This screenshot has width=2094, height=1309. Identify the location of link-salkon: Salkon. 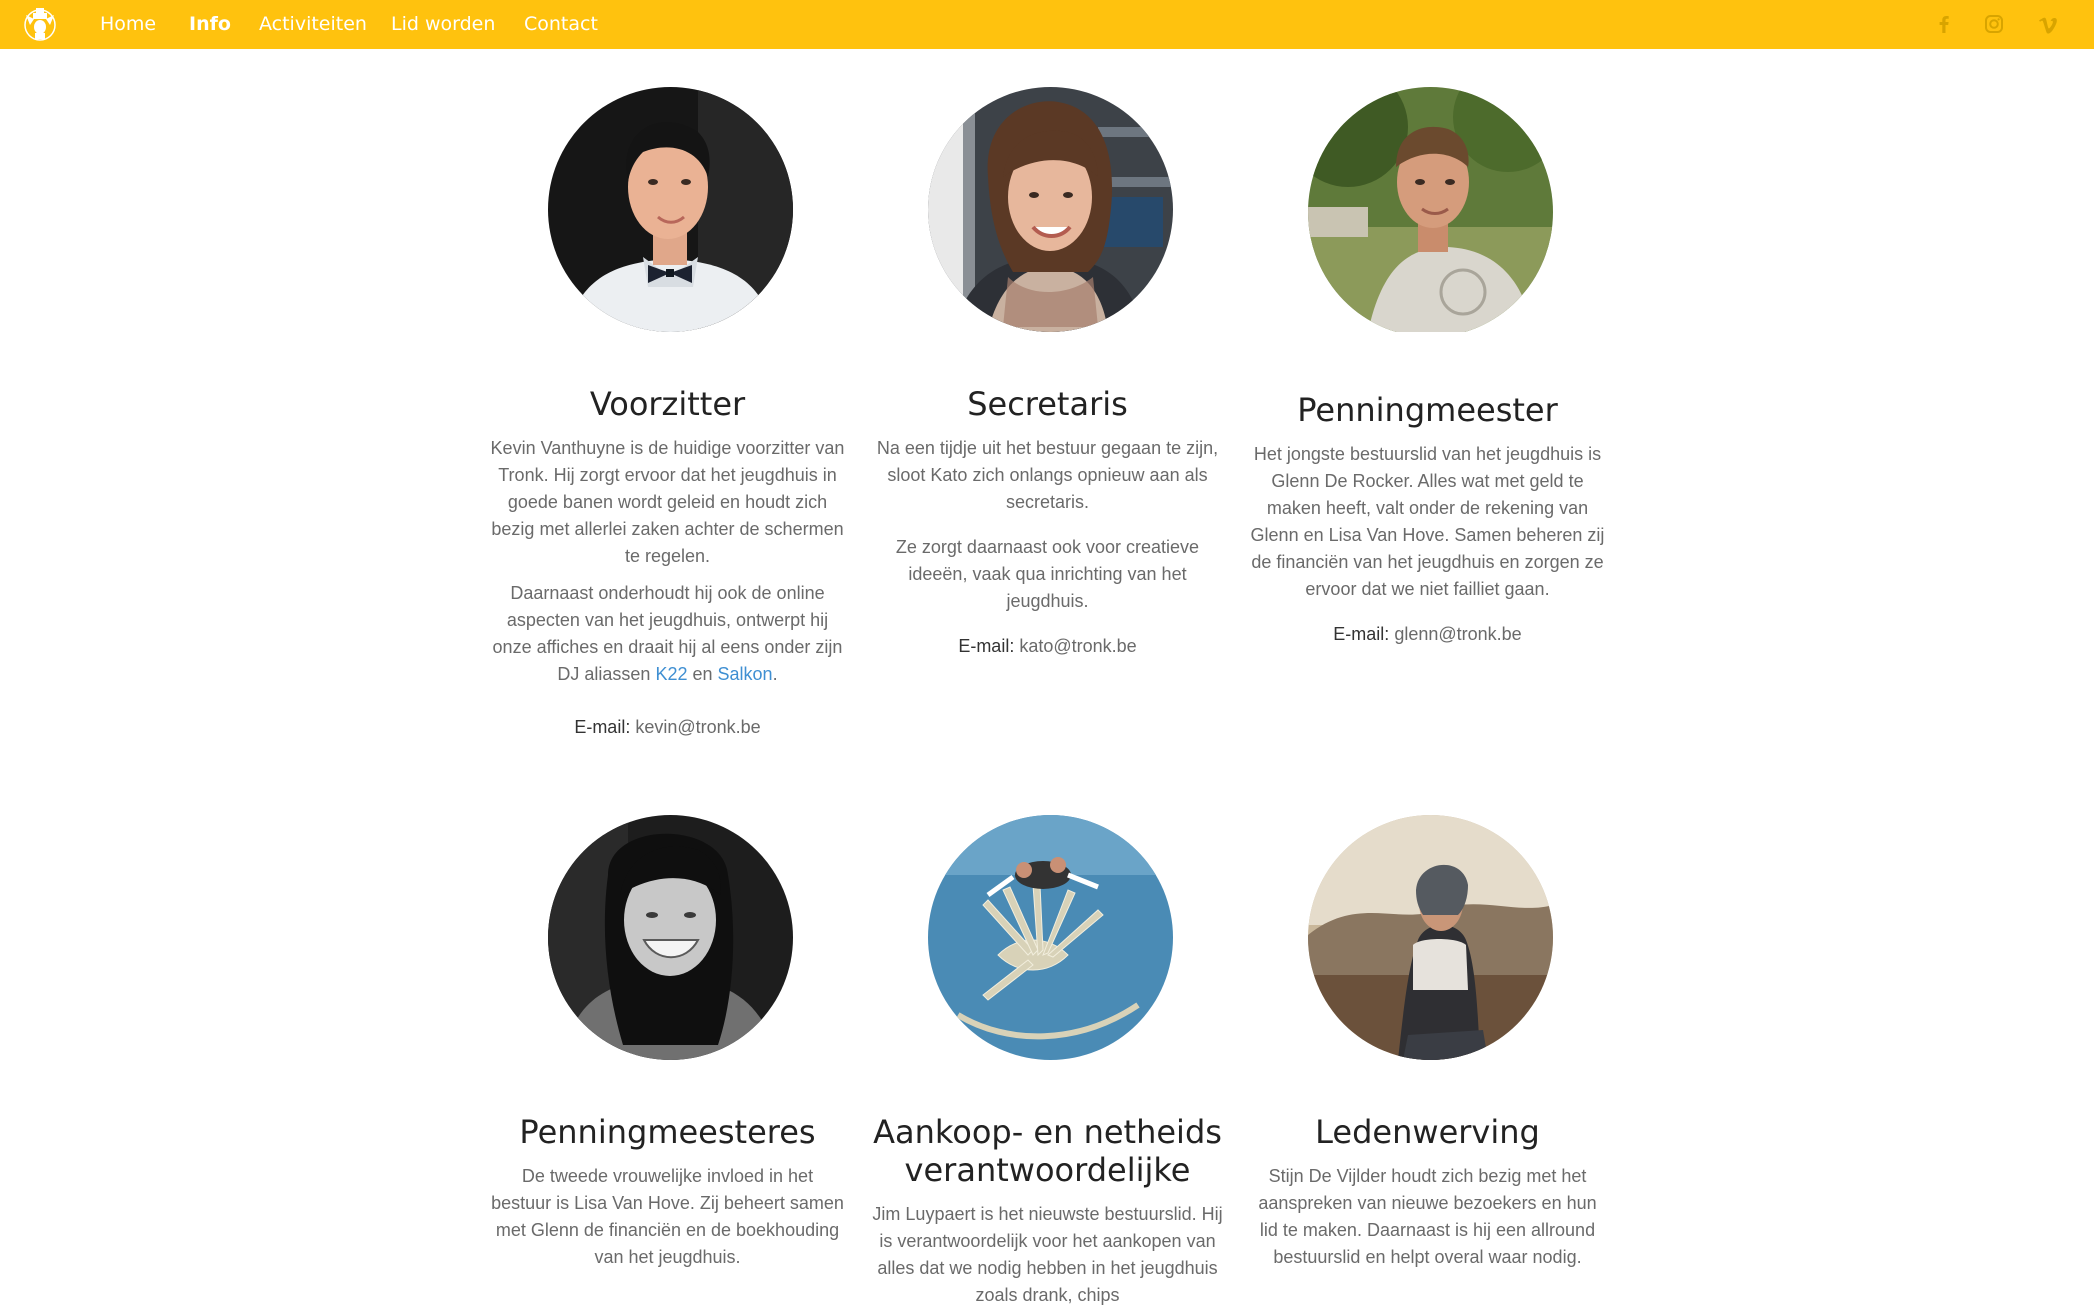
(745, 674).